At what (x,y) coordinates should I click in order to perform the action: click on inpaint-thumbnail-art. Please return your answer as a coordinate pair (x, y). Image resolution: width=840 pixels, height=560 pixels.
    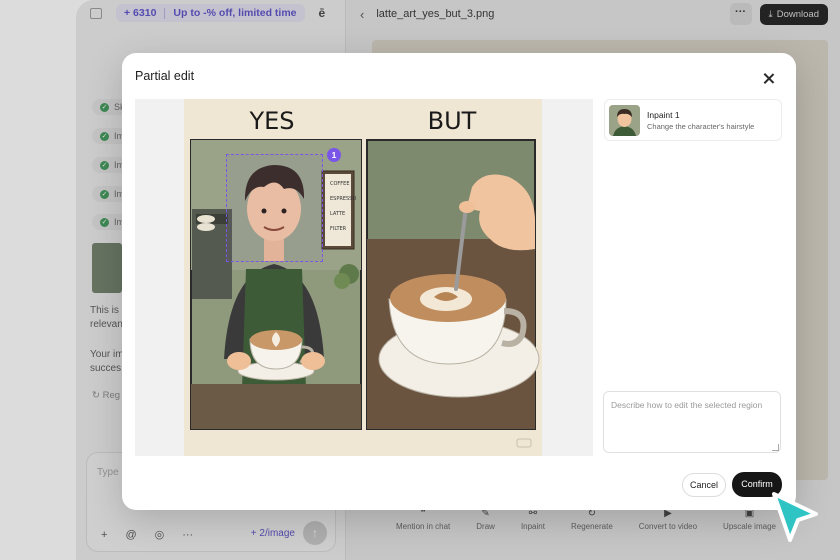
    Looking at the image, I should click on (624, 120).